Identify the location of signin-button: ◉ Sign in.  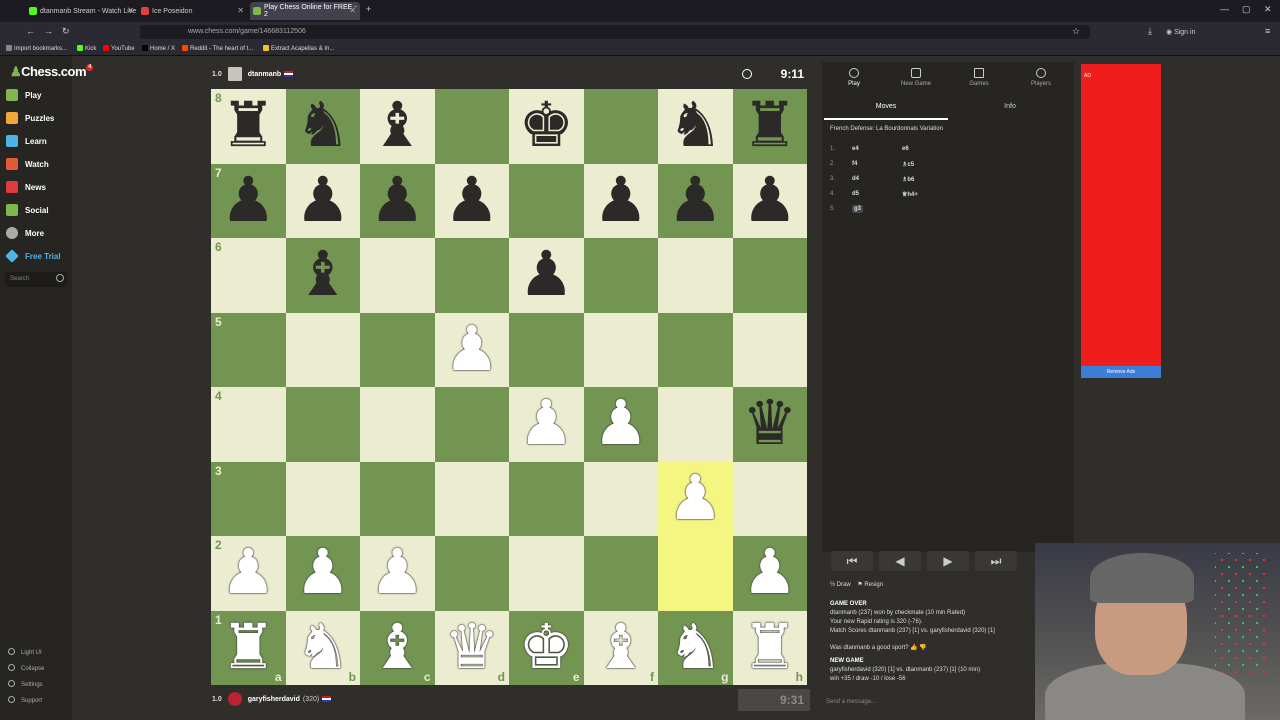
(1180, 32).